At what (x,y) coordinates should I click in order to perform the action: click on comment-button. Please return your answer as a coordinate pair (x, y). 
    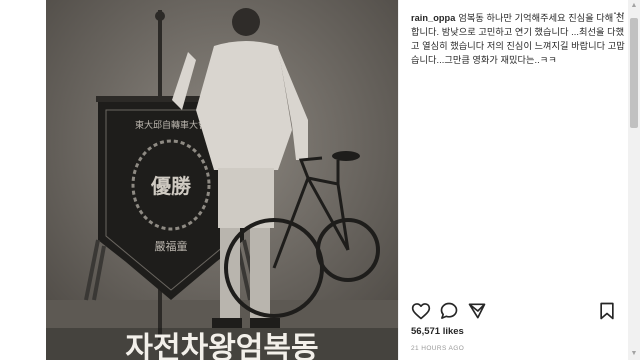
    Looking at the image, I should click on (449, 311).